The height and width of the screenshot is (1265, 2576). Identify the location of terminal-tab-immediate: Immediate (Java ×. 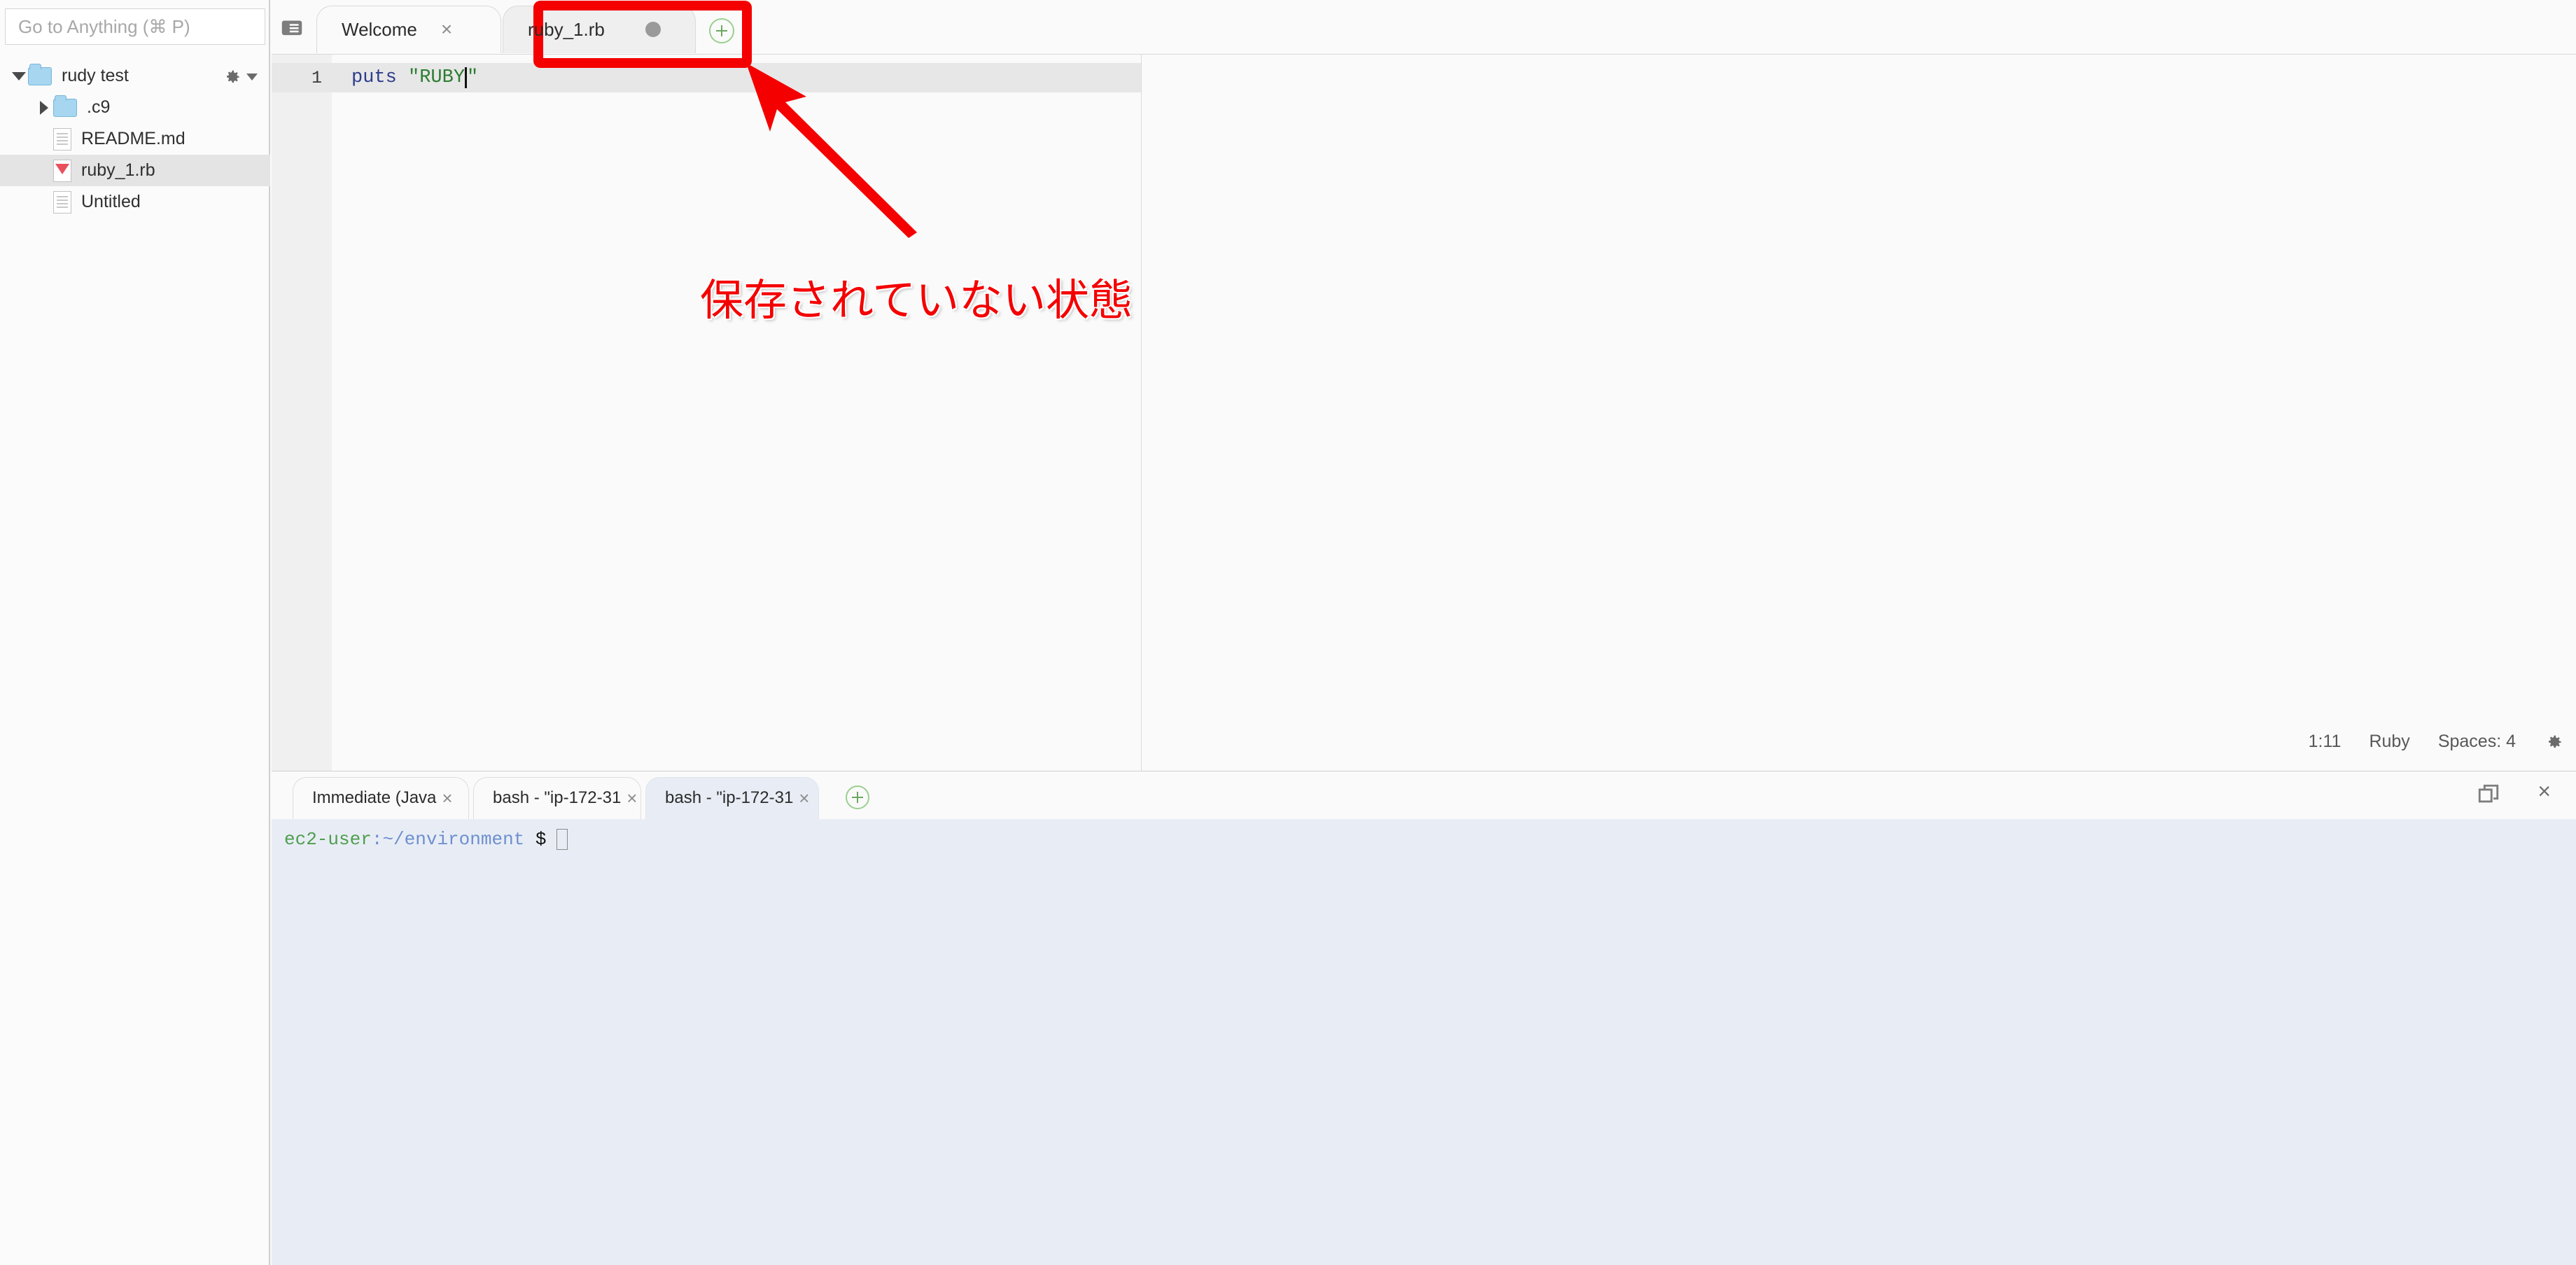
(381, 798).